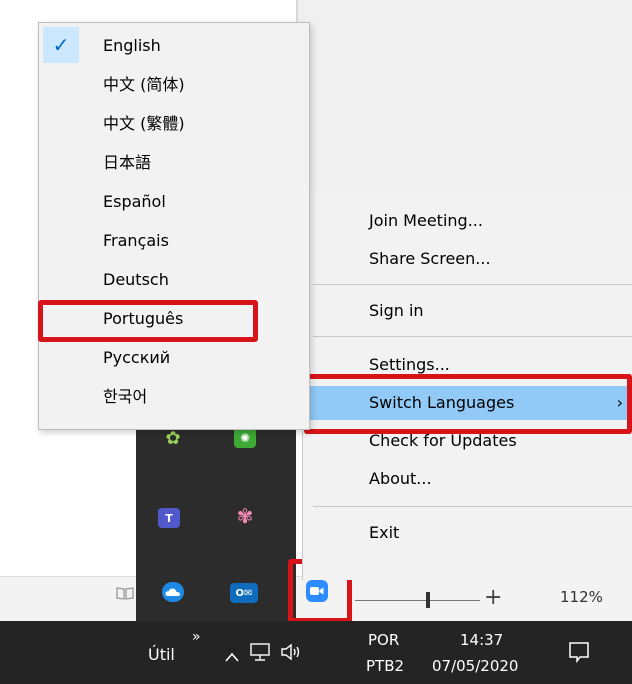 Image resolution: width=632 pixels, height=684 pixels. I want to click on menu-item-exit: Exit, so click(467, 533).